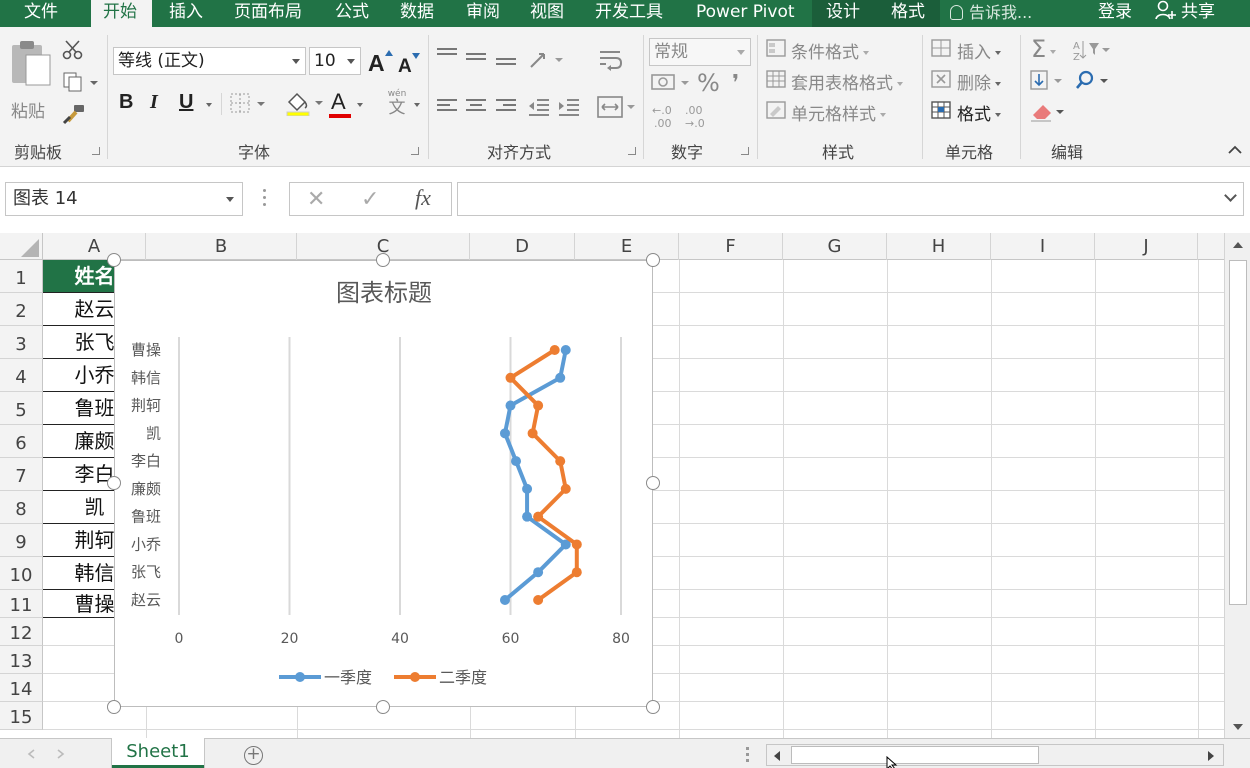 This screenshot has width=1250, height=768. Describe the element at coordinates (21, 604) in the screenshot. I see `row-header-11: 11` at that location.